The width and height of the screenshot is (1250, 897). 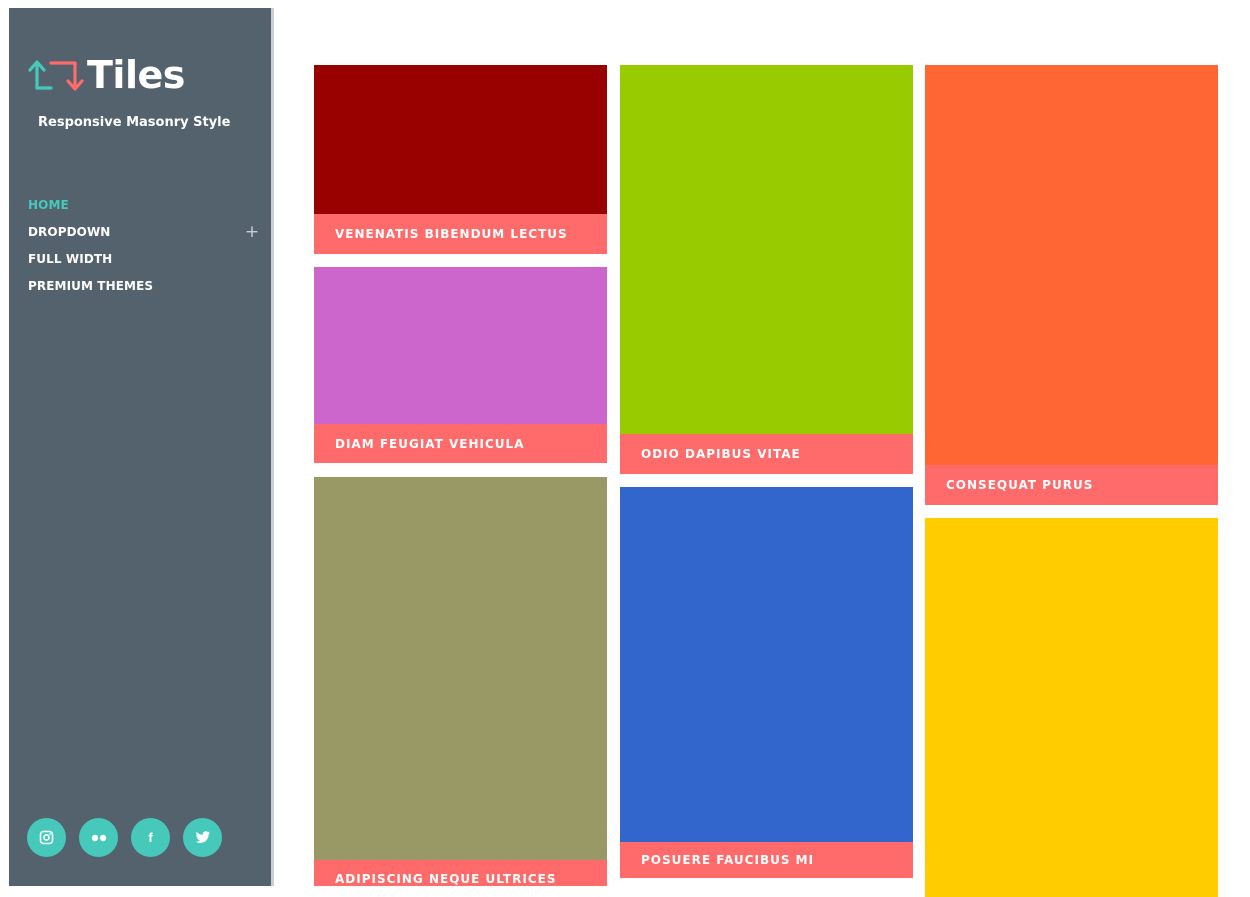 I want to click on facebook-icon: f, so click(x=150, y=837).